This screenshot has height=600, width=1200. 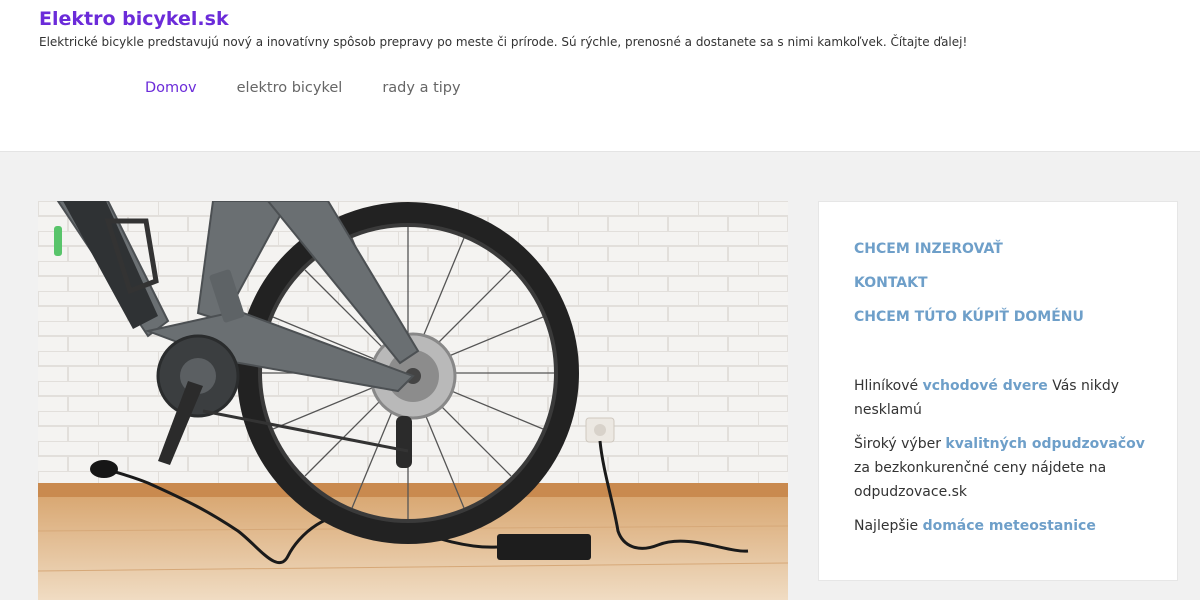 What do you see at coordinates (134, 19) in the screenshot?
I see `site-title: Elektro bicykel.sk` at bounding box center [134, 19].